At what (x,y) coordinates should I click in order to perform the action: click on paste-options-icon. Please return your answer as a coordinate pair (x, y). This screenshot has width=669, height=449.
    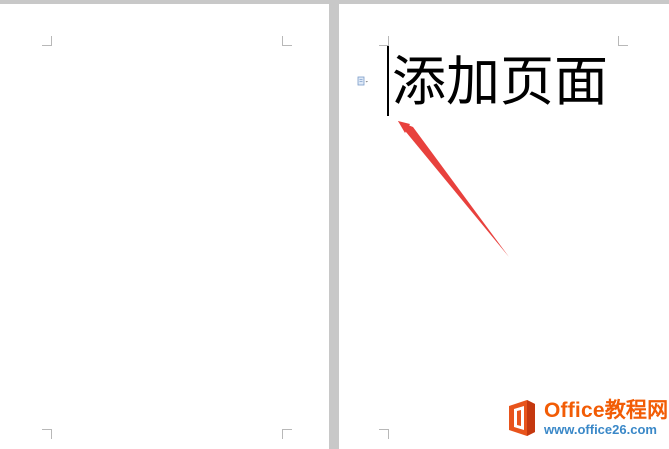
    Looking at the image, I should click on (363, 81).